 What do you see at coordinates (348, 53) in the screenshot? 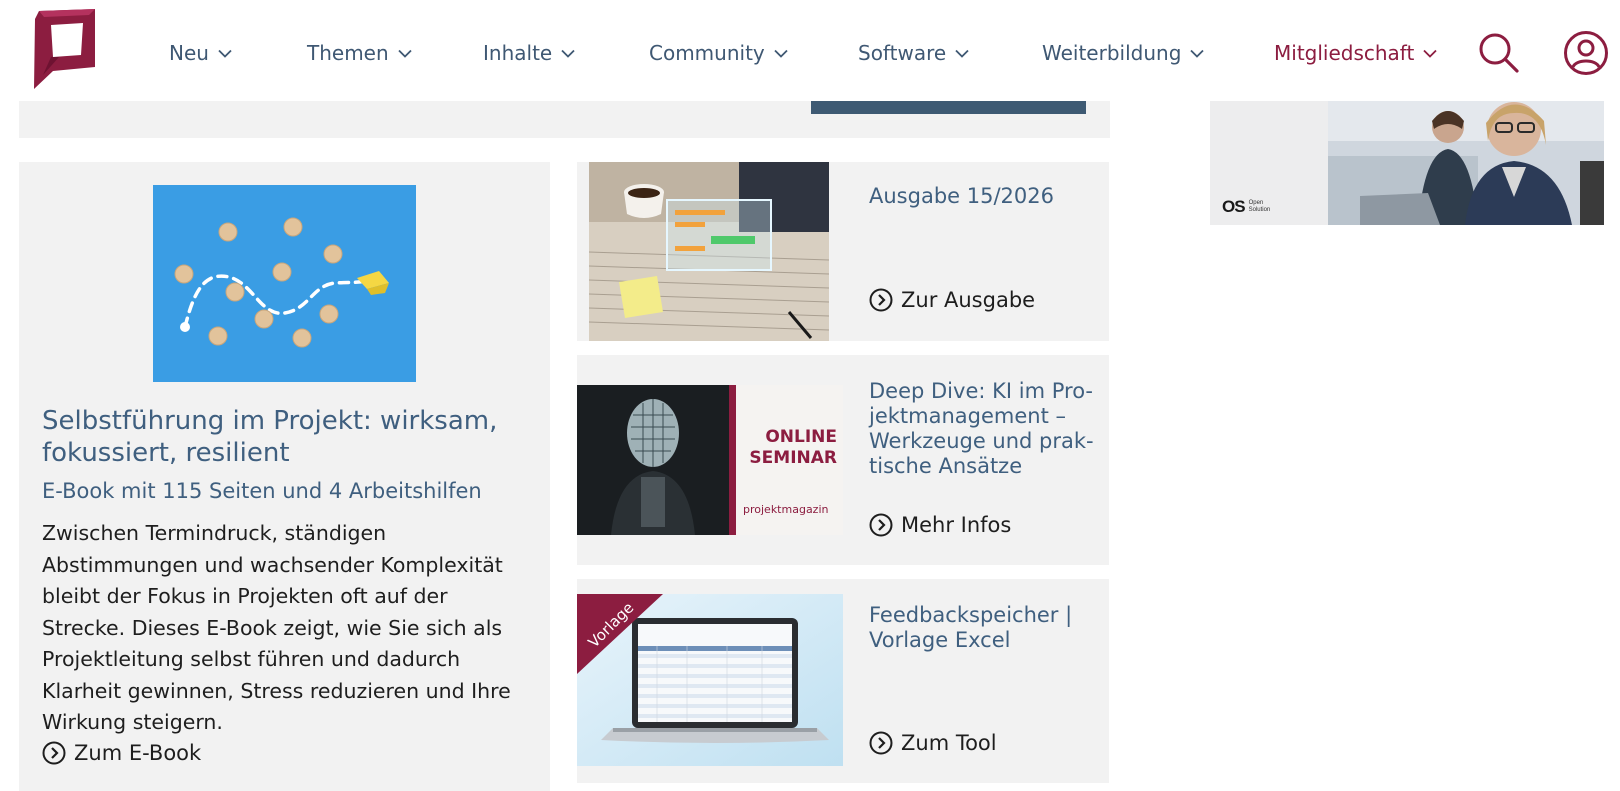
I see `nav-themen-label: Themen` at bounding box center [348, 53].